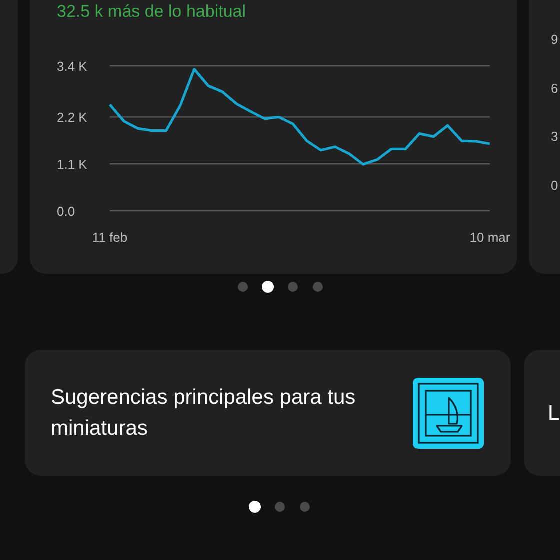 This screenshot has height=560, width=560. Describe the element at coordinates (555, 40) in the screenshot. I see `axis-label: 9` at that location.